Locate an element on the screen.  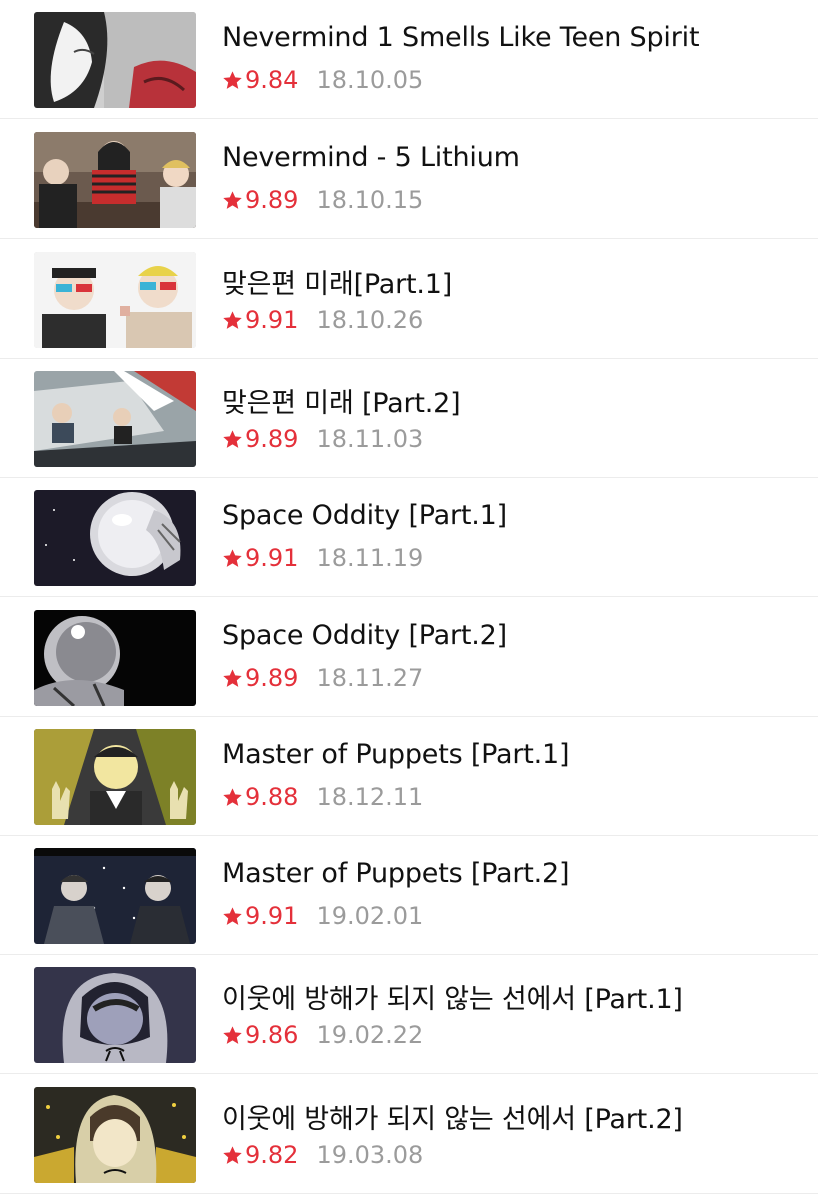
thumbnail-art-hooded-girl is located at coordinates (115, 1015).